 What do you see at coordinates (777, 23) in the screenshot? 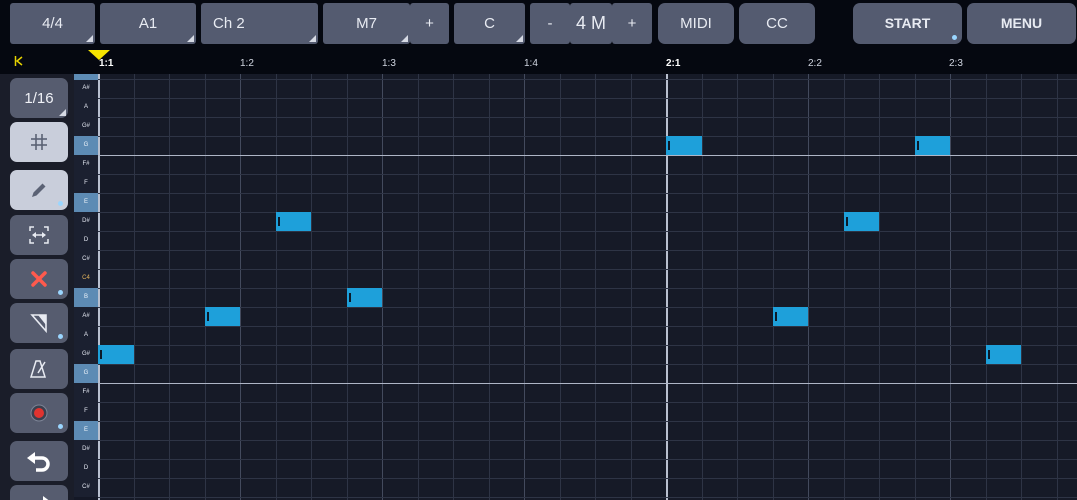
I see `cc-button: CC` at bounding box center [777, 23].